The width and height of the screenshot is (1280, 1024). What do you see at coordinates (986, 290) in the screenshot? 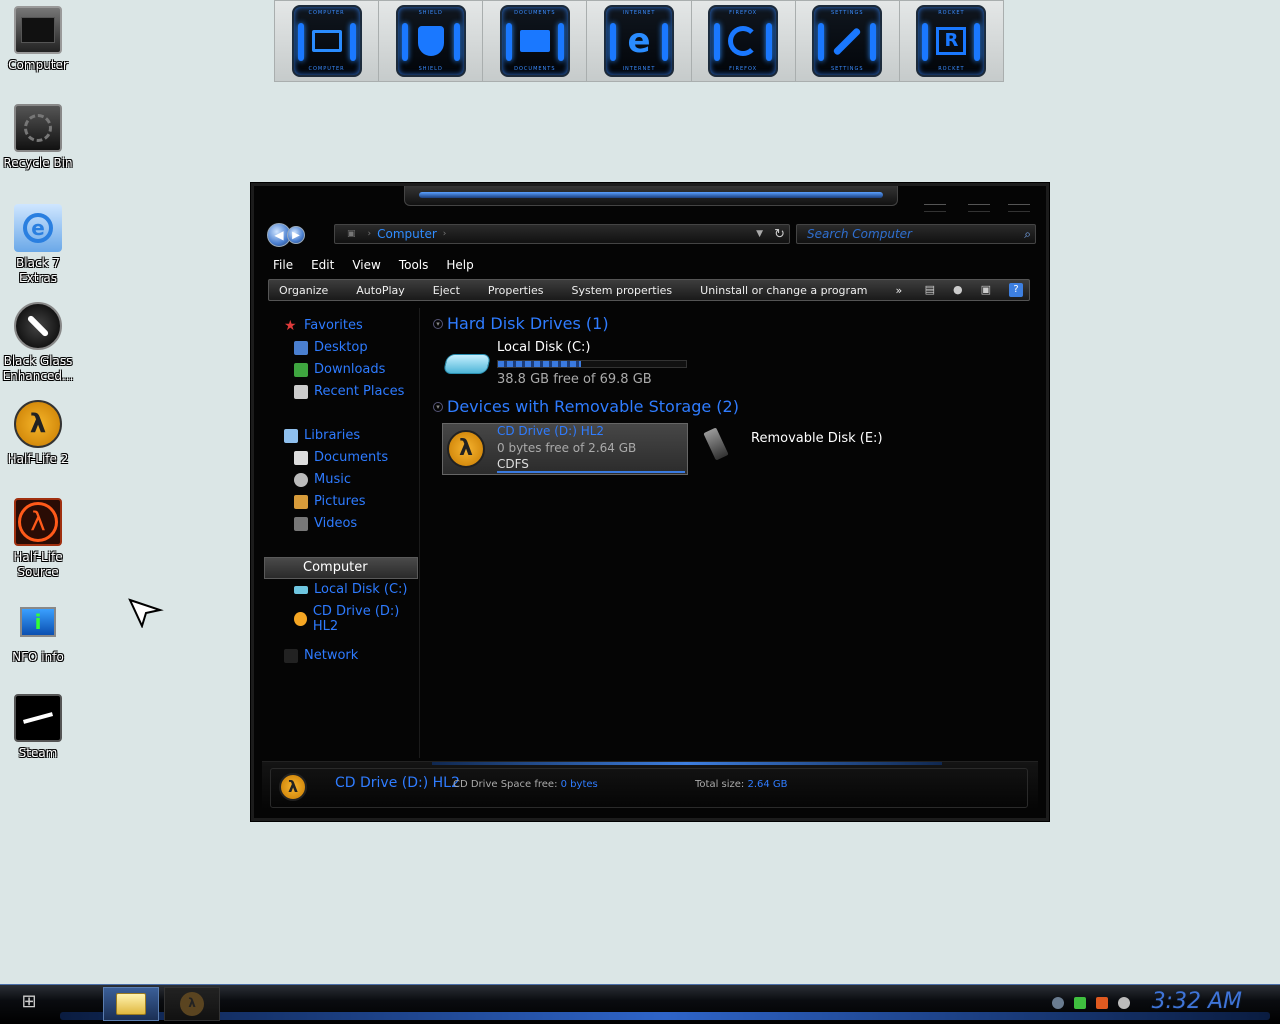
I see `preview-pane-icon: ▣` at bounding box center [986, 290].